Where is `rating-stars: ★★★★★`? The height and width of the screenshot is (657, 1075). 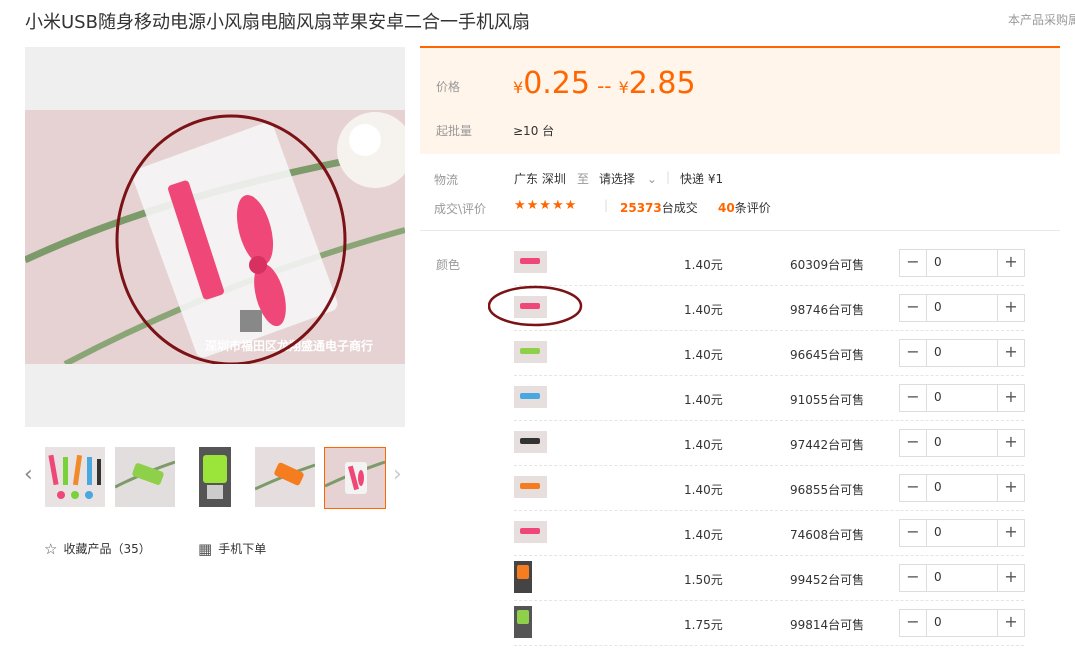
rating-stars: ★★★★★ is located at coordinates (546, 205).